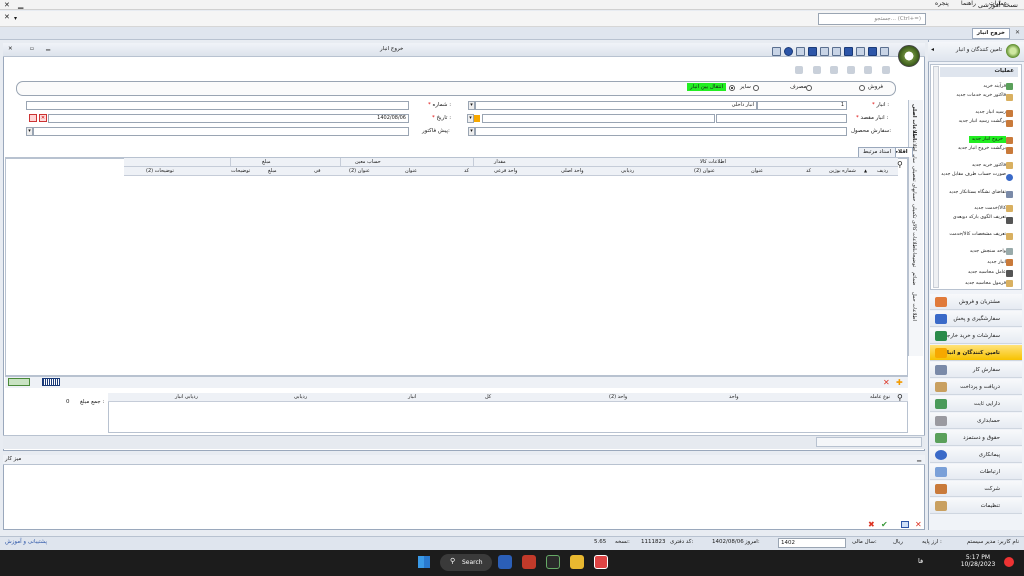 This screenshot has height=576, width=1024. Describe the element at coordinates (1017, 32) in the screenshot. I see `tab-close-icon: ✕` at that location.